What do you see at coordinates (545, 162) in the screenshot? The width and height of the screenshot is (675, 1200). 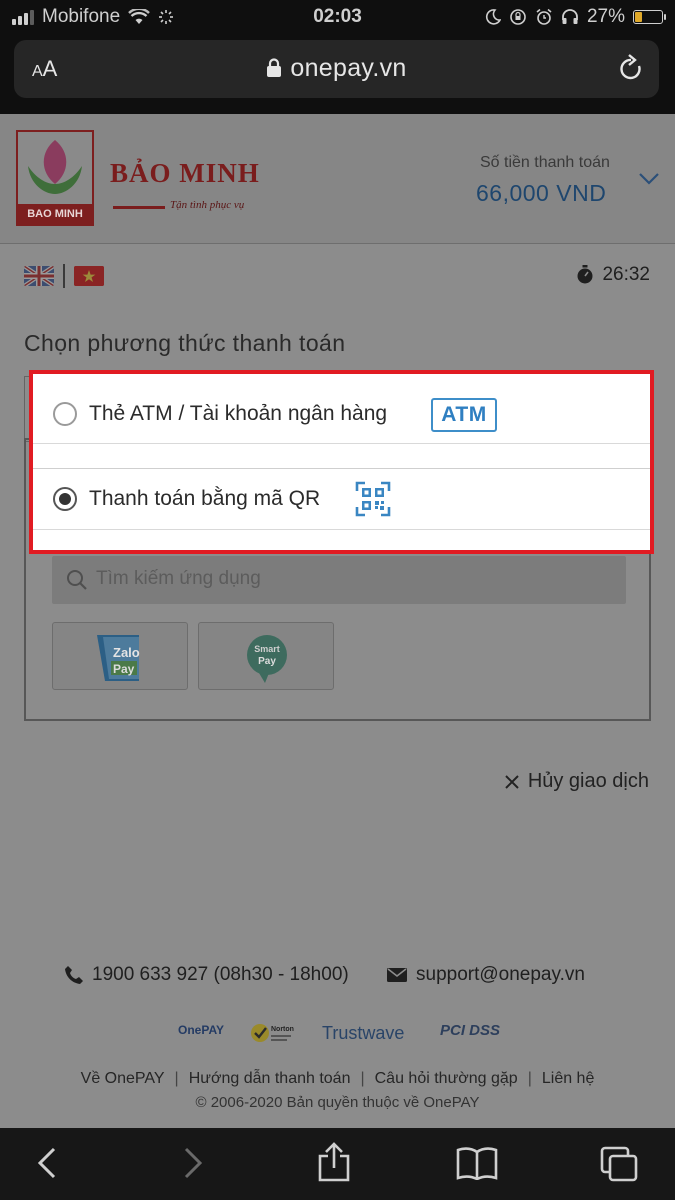 I see `amount-label: Số tiền thanh toán` at bounding box center [545, 162].